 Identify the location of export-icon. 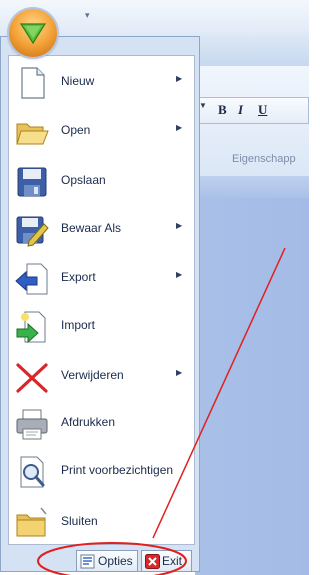
(31, 279).